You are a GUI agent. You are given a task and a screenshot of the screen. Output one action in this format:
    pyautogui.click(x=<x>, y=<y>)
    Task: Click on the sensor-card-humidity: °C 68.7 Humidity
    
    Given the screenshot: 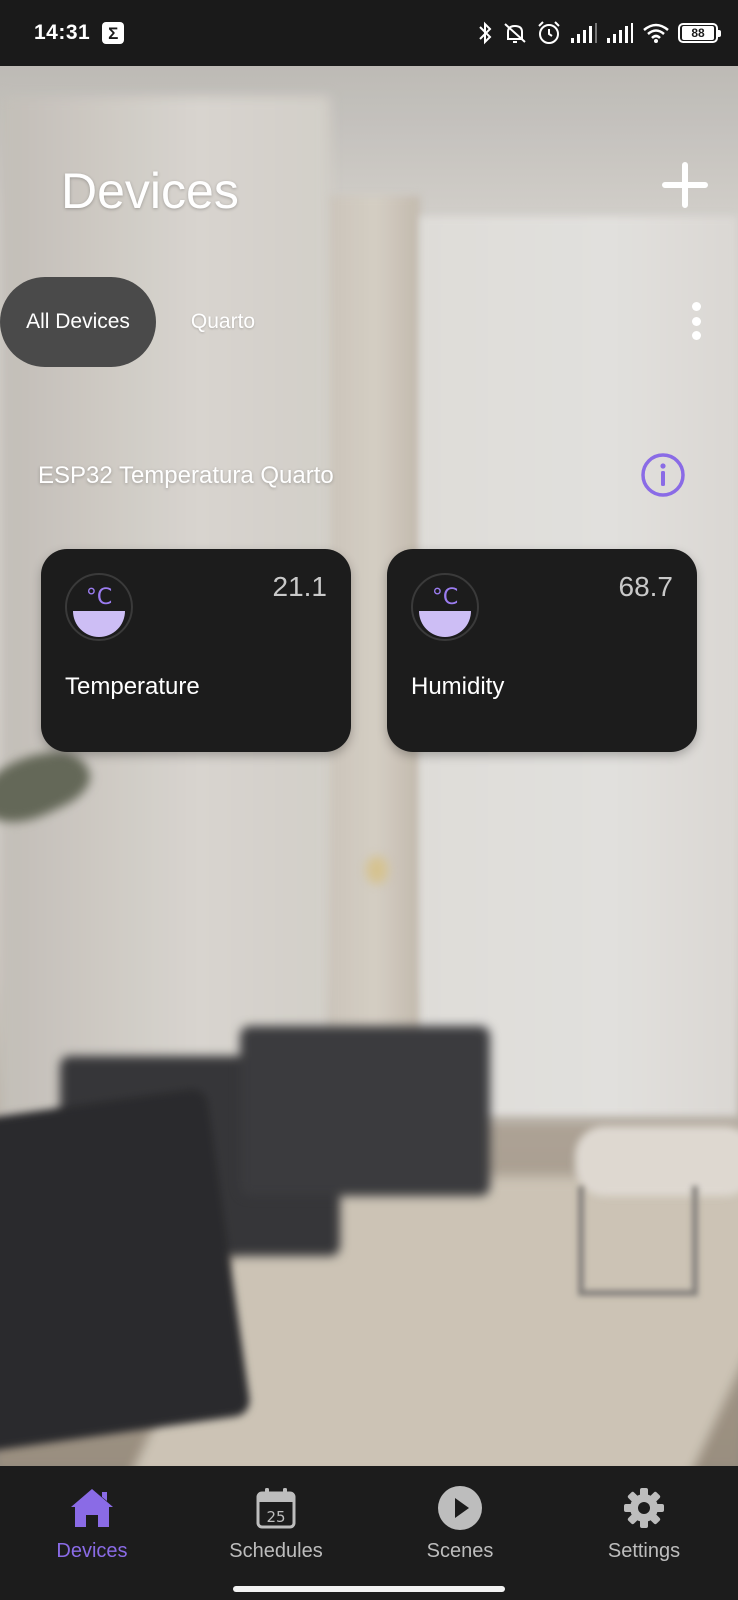 What is the action you would take?
    pyautogui.click(x=542, y=650)
    